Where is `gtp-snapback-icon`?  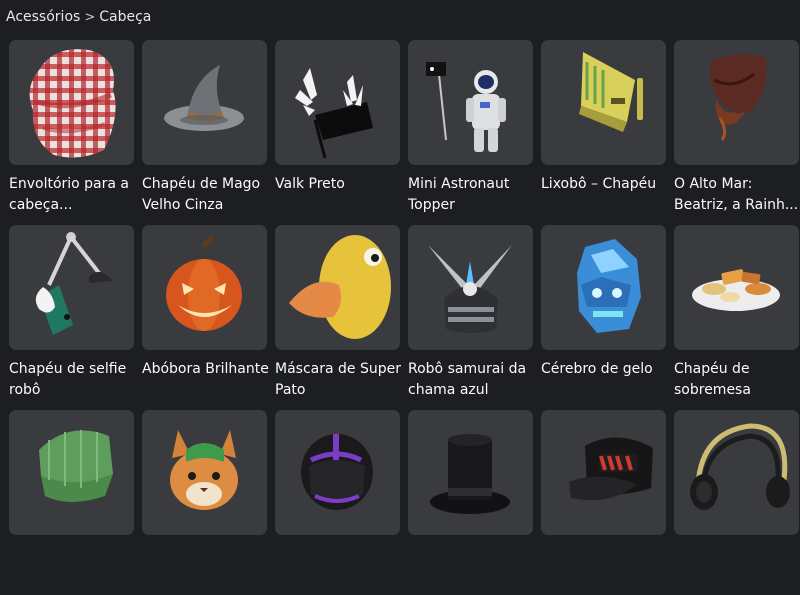
gtp-snapback-icon is located at coordinates (611, 469).